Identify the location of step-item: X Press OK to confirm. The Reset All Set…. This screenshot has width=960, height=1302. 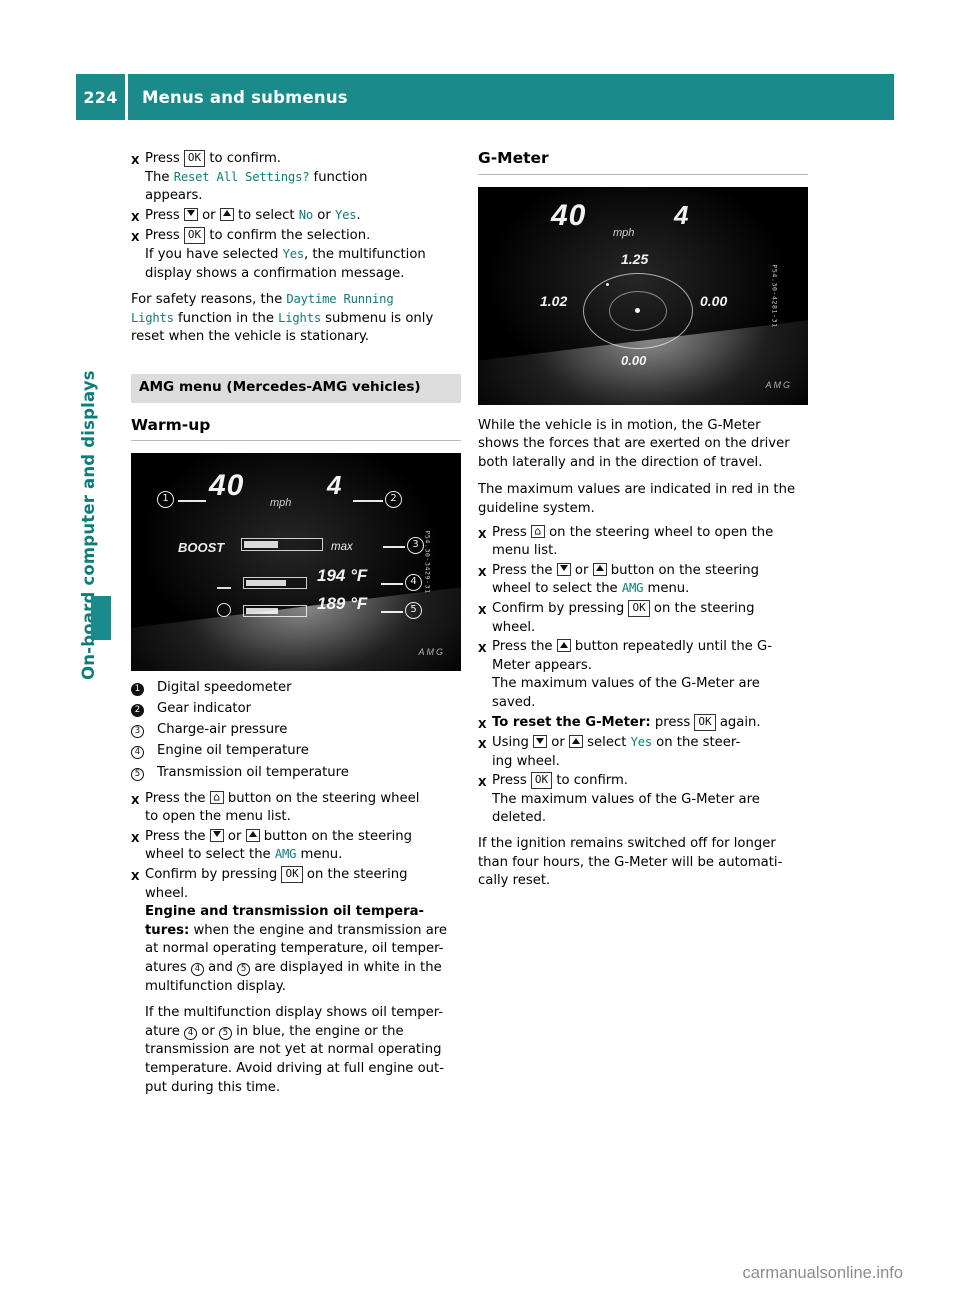
(296, 178).